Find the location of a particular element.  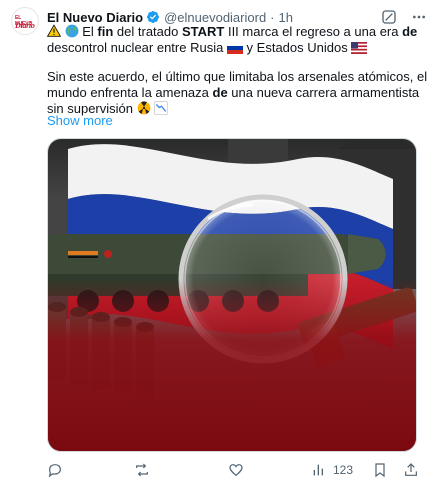

radioactive-icon is located at coordinates (144, 108).